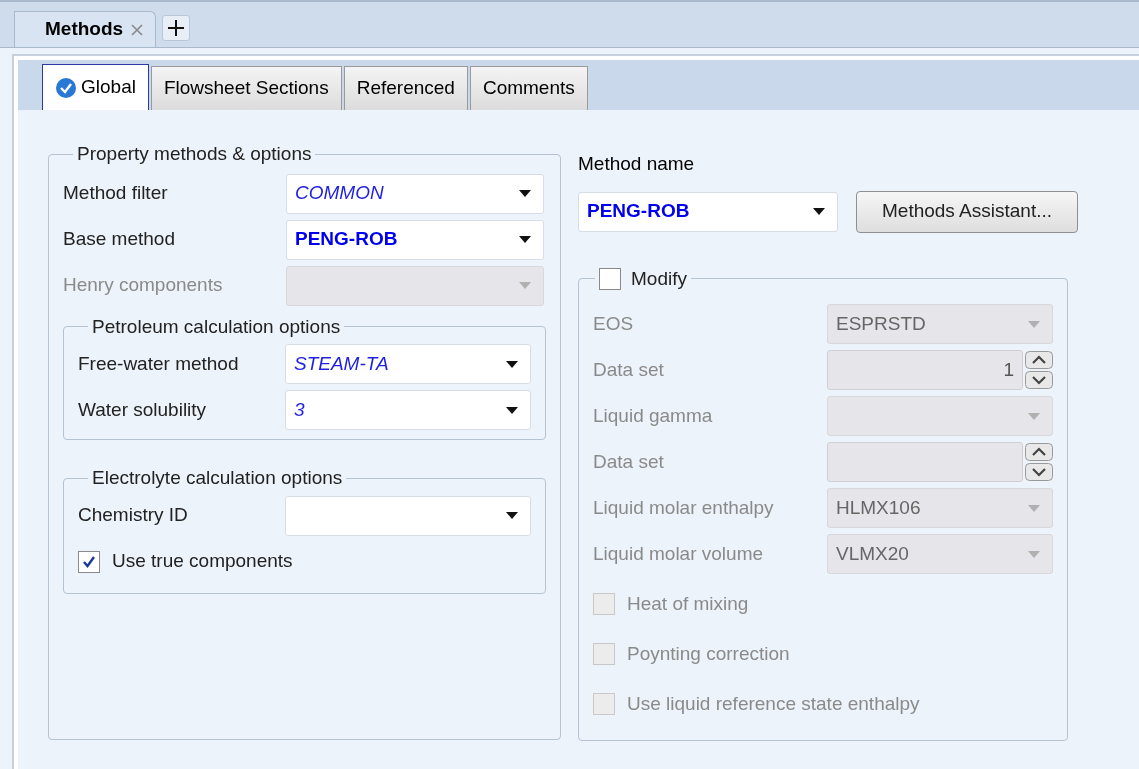 The height and width of the screenshot is (769, 1139). Describe the element at coordinates (116, 193) in the screenshot. I see `field-label: Method filter` at that location.